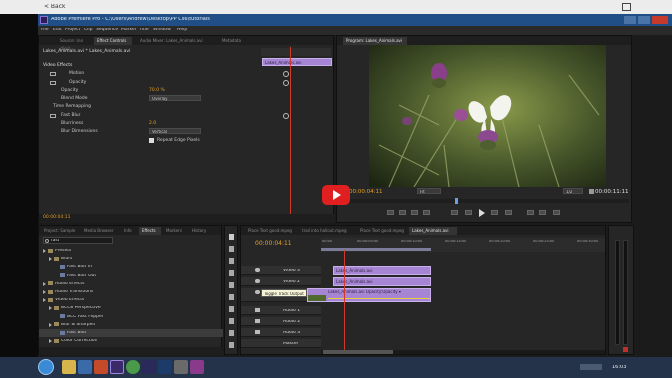 The image size is (672, 378). Describe the element at coordinates (131, 308) in the screenshot. I see `effects-tree-item: BCC8 Perspective` at that location.